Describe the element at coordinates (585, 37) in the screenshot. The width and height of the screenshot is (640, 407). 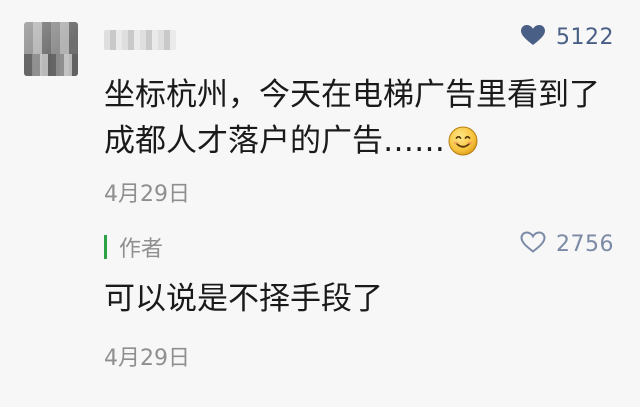
I see `like-count: 5122` at that location.